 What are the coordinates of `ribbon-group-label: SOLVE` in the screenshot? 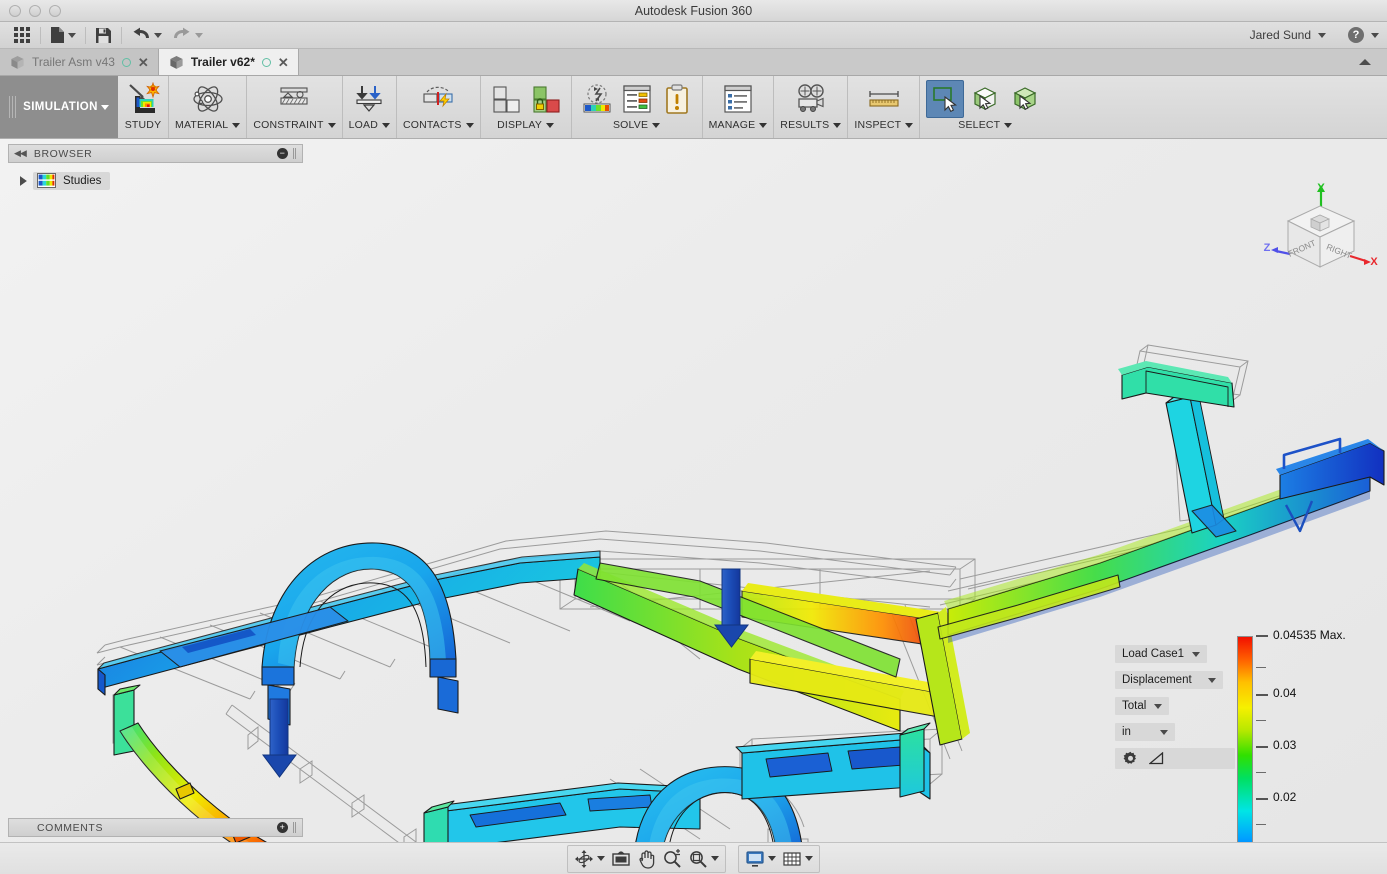 It's located at (637, 125).